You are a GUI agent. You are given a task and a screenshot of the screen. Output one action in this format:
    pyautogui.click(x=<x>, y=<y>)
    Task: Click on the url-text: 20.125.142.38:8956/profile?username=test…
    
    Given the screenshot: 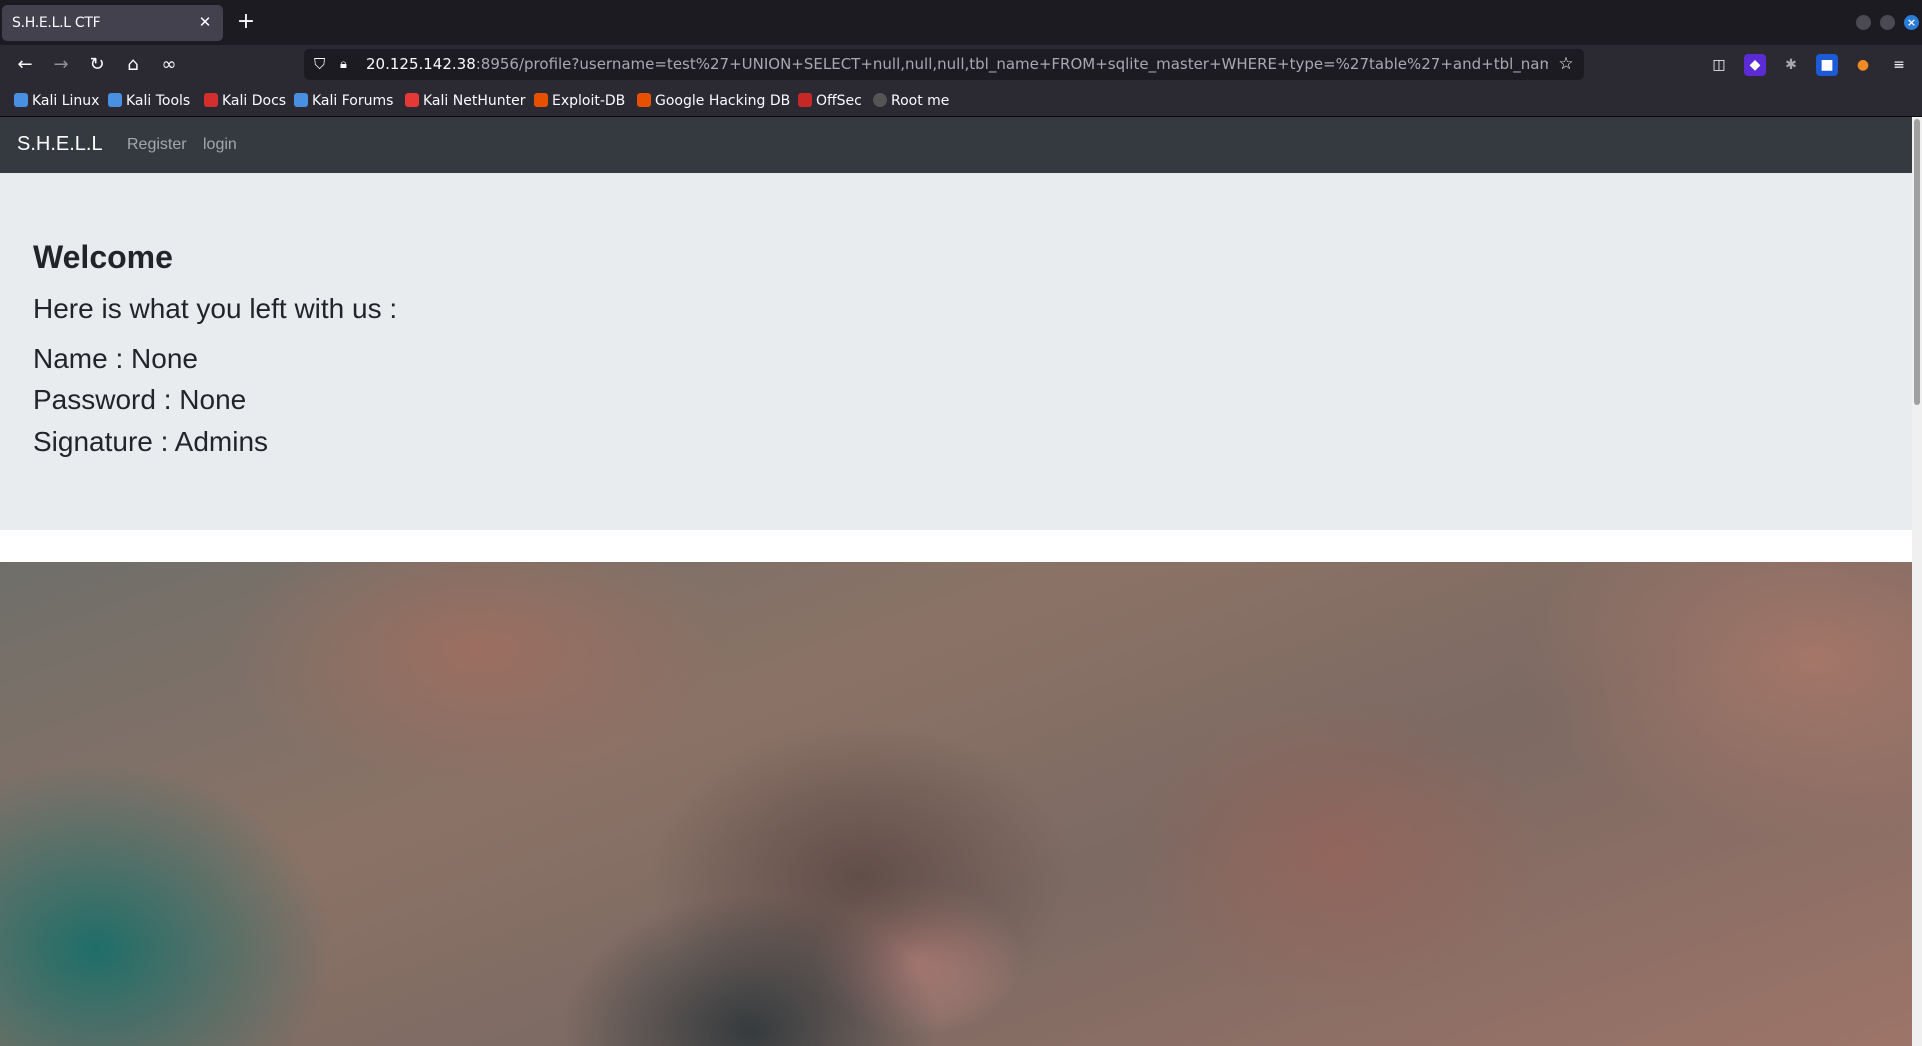 What is the action you would take?
    pyautogui.click(x=957, y=64)
    